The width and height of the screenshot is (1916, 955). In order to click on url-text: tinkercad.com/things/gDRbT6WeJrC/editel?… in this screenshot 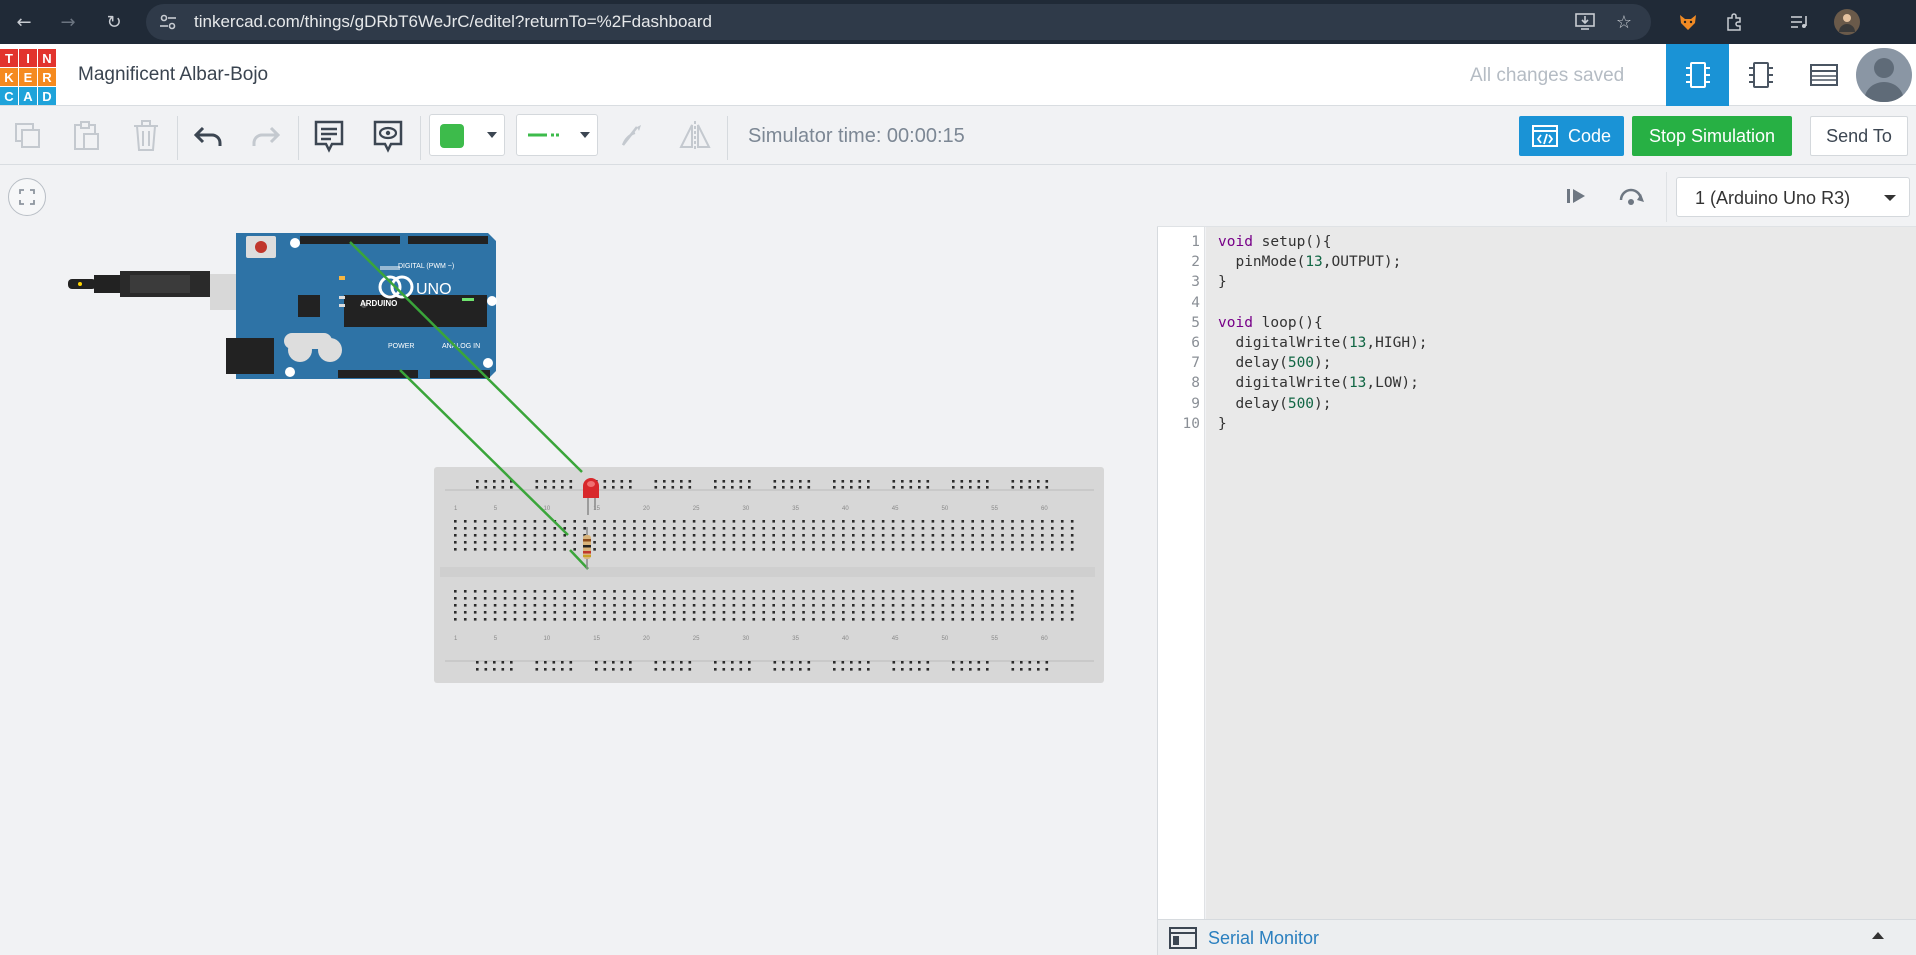, I will do `click(453, 22)`.